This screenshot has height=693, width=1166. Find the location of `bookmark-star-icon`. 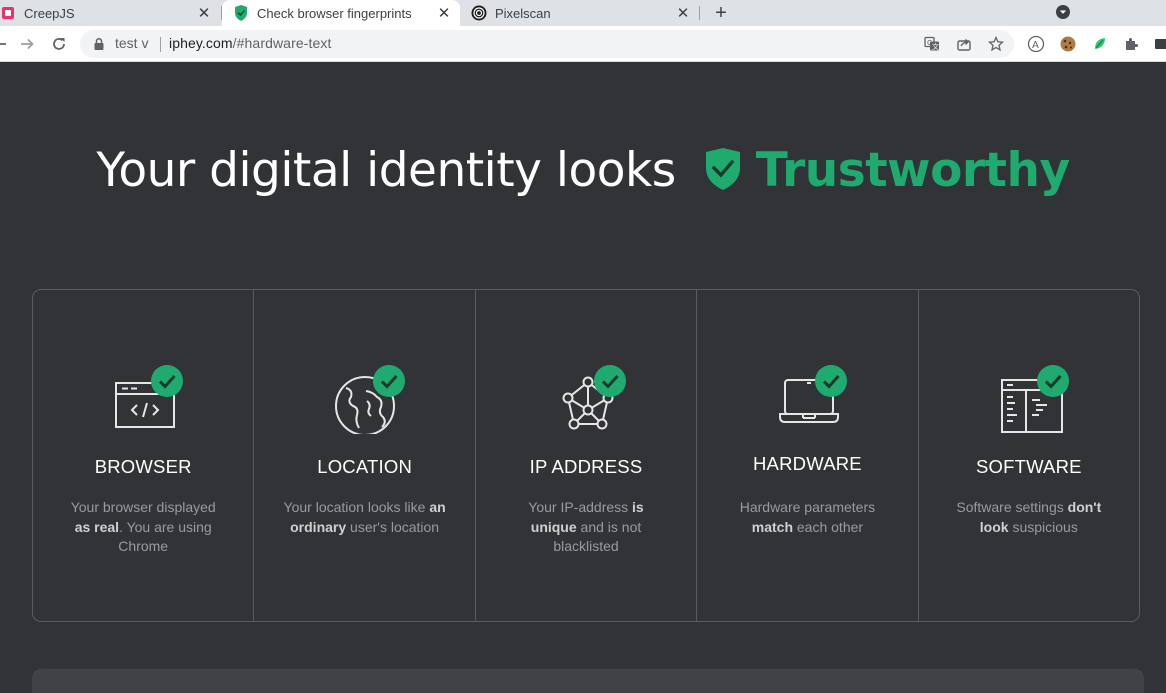

bookmark-star-icon is located at coordinates (996, 44).